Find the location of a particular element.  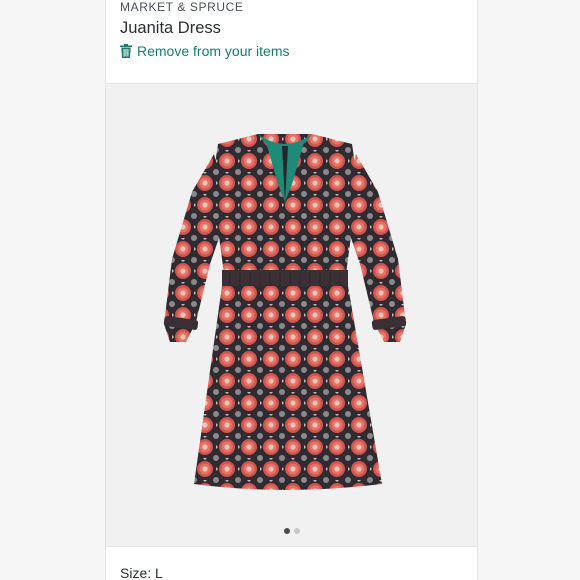

trash-icon is located at coordinates (126, 51).